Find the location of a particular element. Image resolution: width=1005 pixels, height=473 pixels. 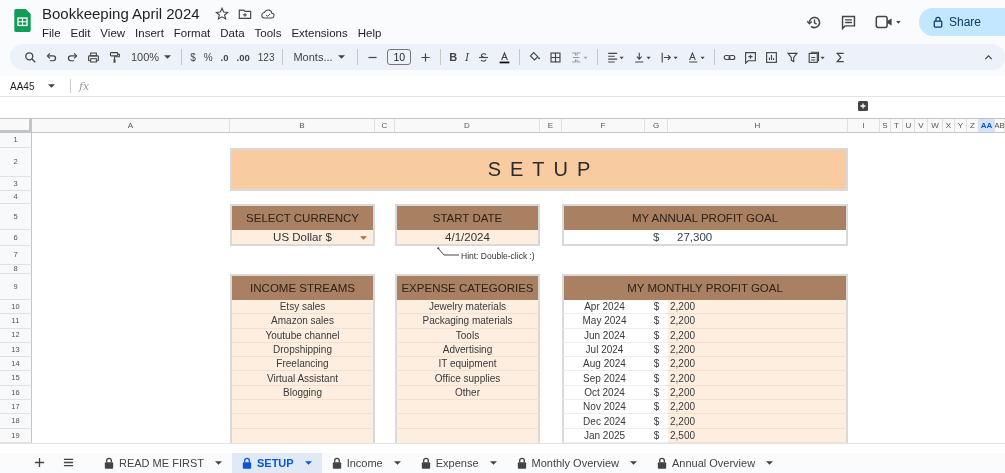

column-header: AB is located at coordinates (1000, 126).